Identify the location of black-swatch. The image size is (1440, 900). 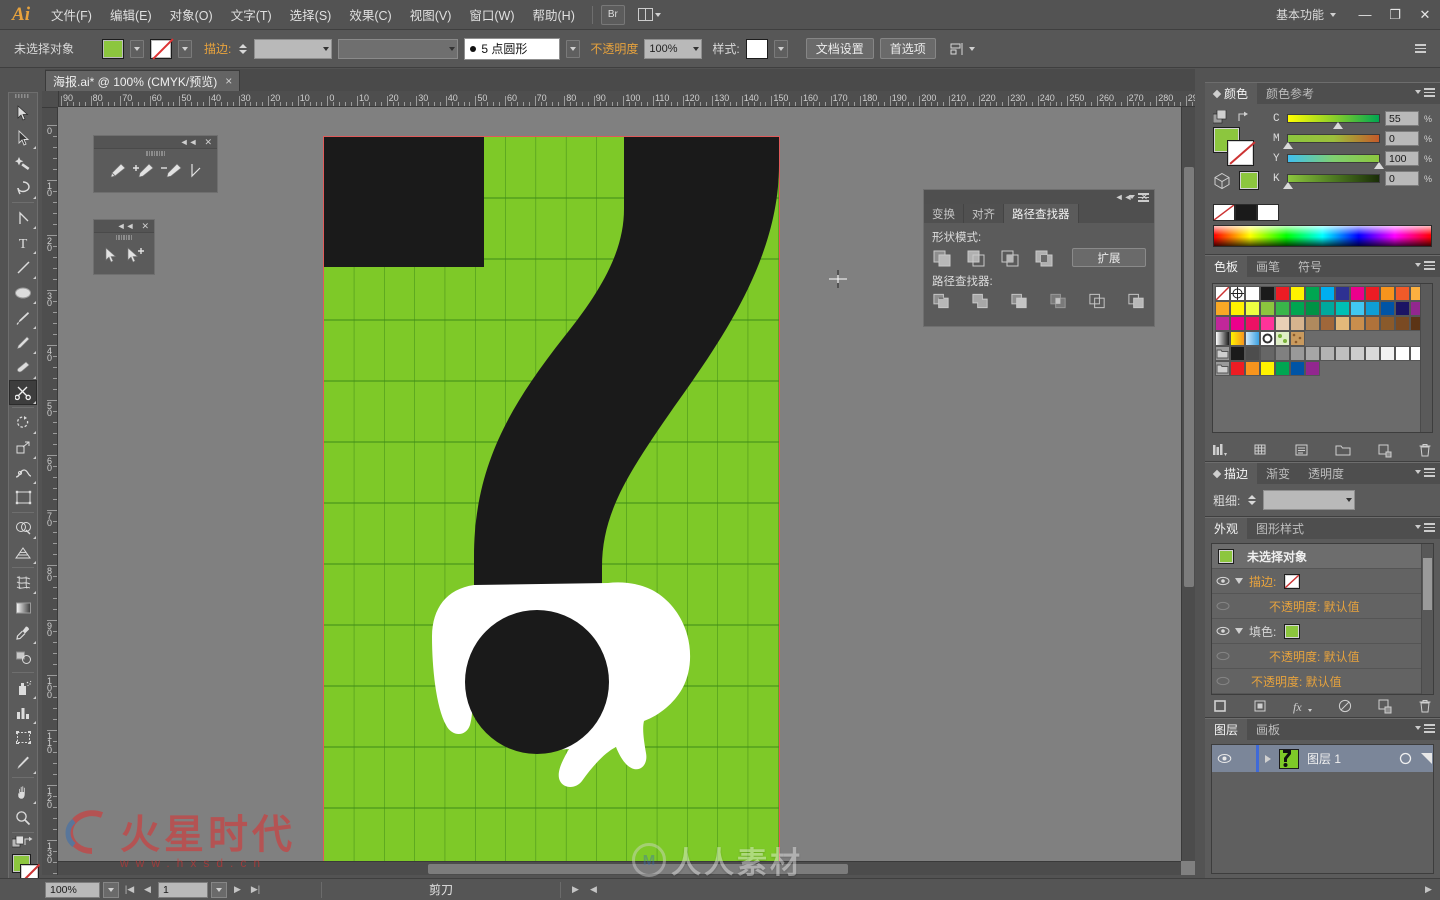
(1246, 212).